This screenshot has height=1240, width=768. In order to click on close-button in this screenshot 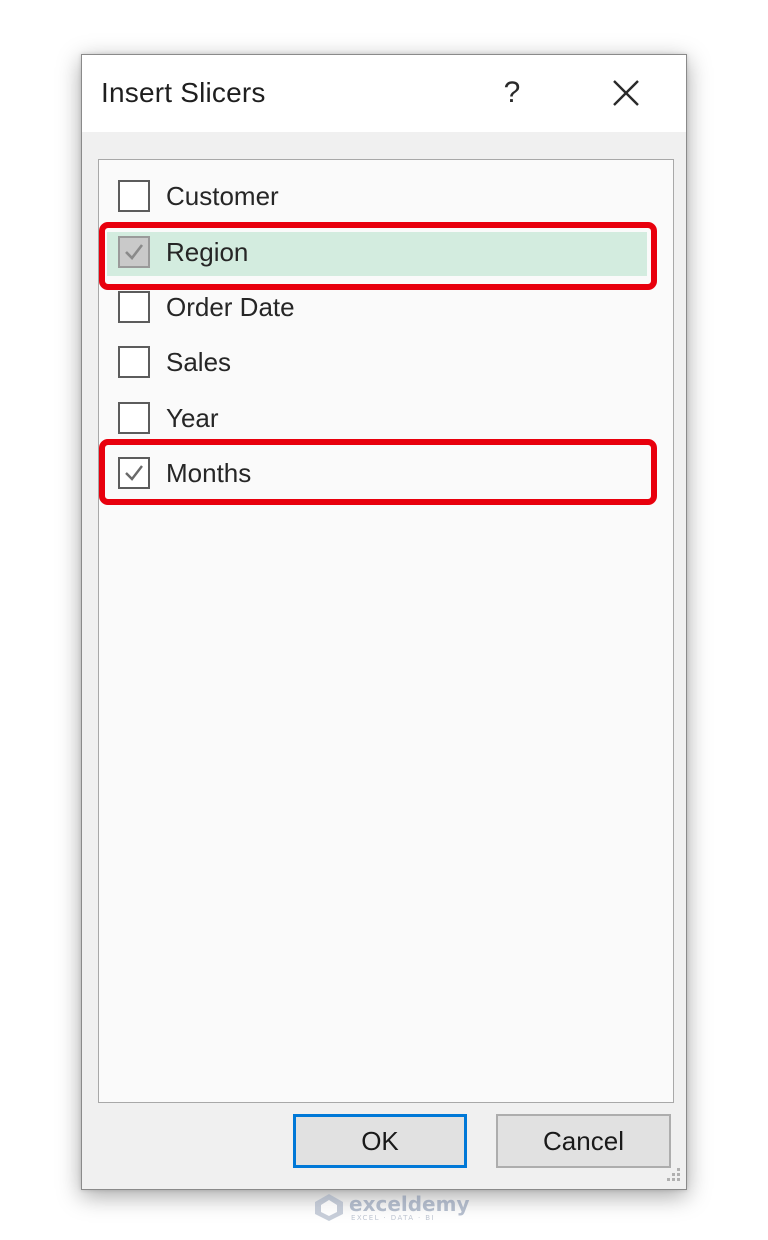, I will do `click(626, 93)`.